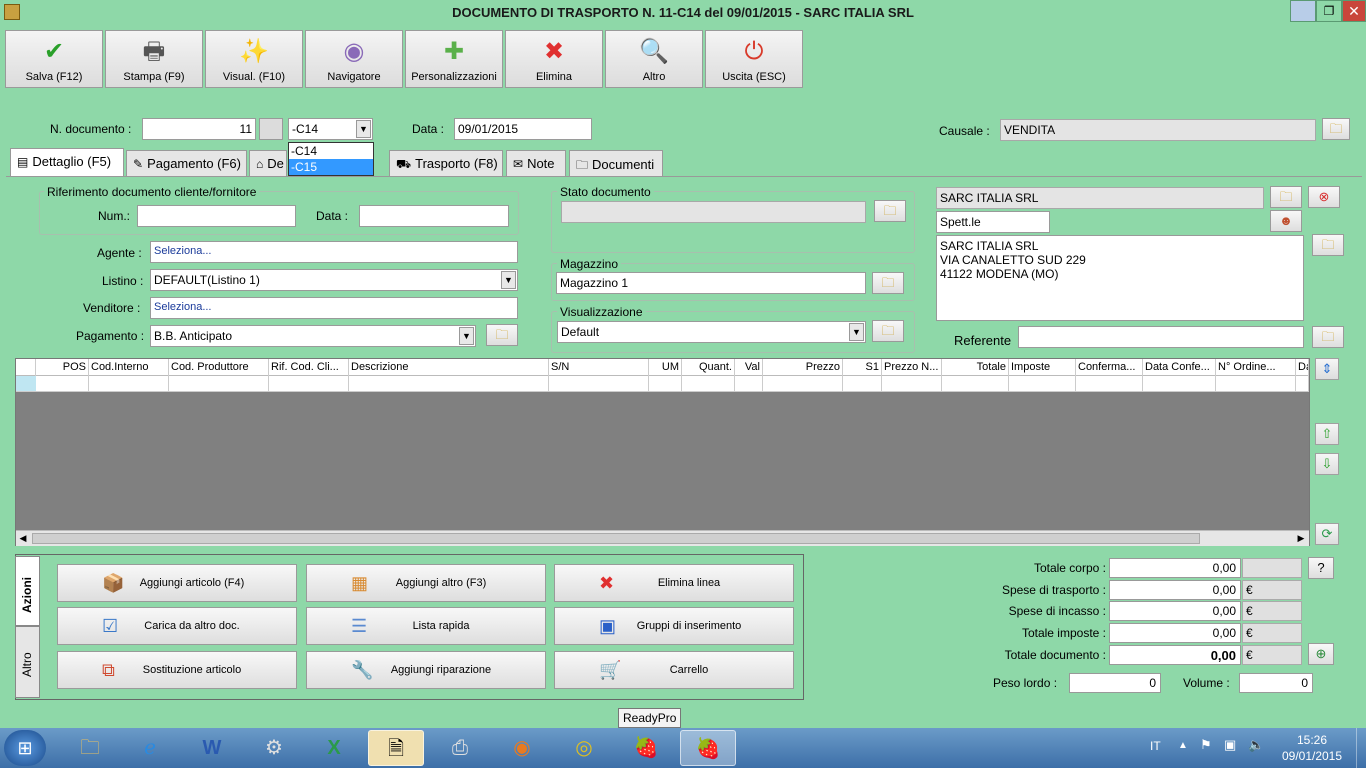 Image resolution: width=1366 pixels, height=768 pixels. What do you see at coordinates (1321, 654) in the screenshot?
I see `zoom-button: ⊕` at bounding box center [1321, 654].